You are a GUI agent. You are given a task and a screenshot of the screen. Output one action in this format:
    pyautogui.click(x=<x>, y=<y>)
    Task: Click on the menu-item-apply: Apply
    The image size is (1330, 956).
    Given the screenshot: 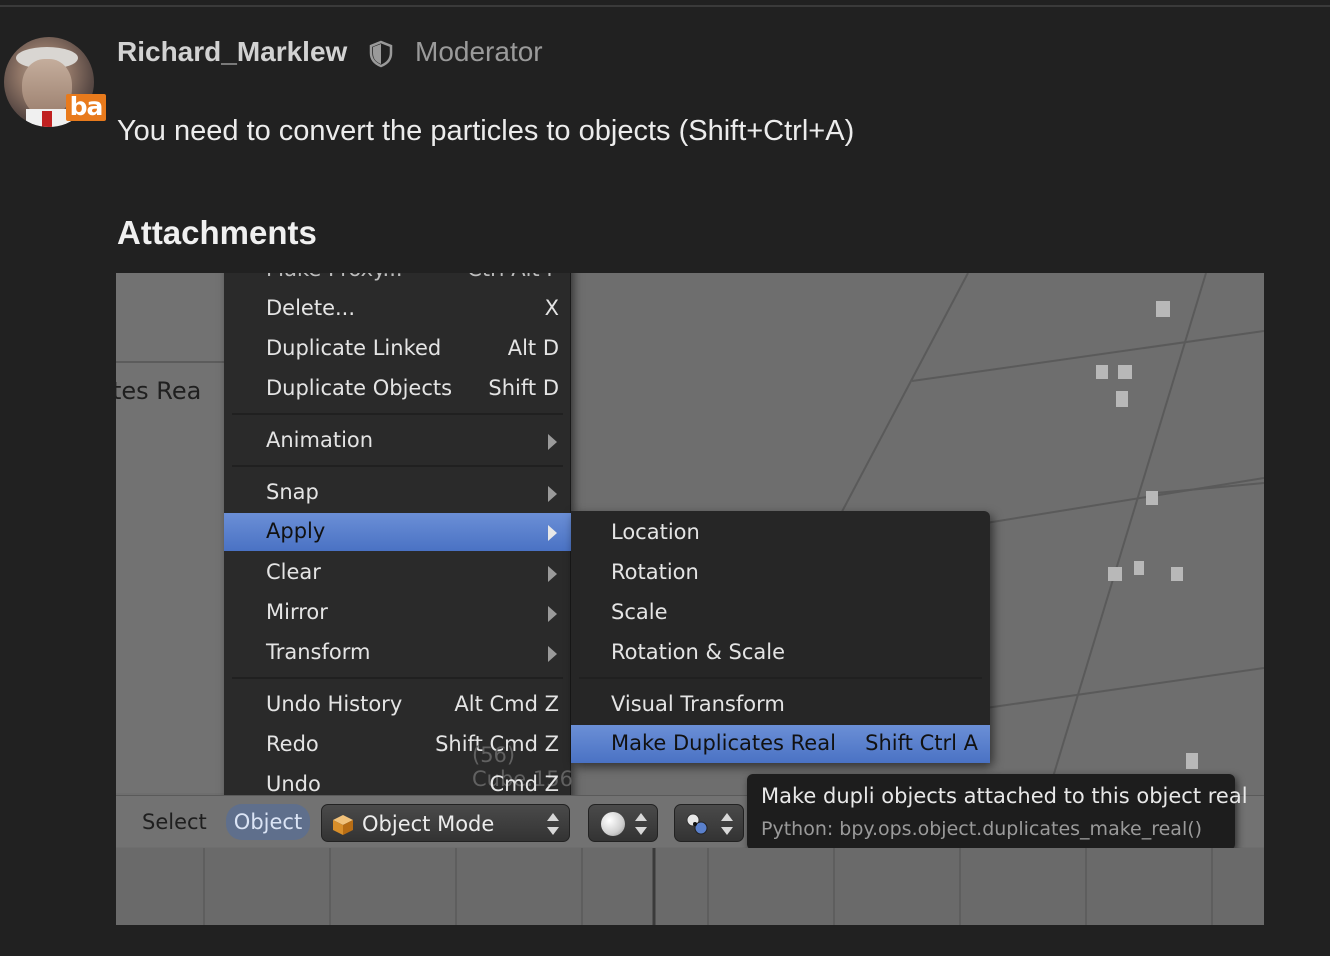 What is the action you would take?
    pyautogui.click(x=397, y=532)
    